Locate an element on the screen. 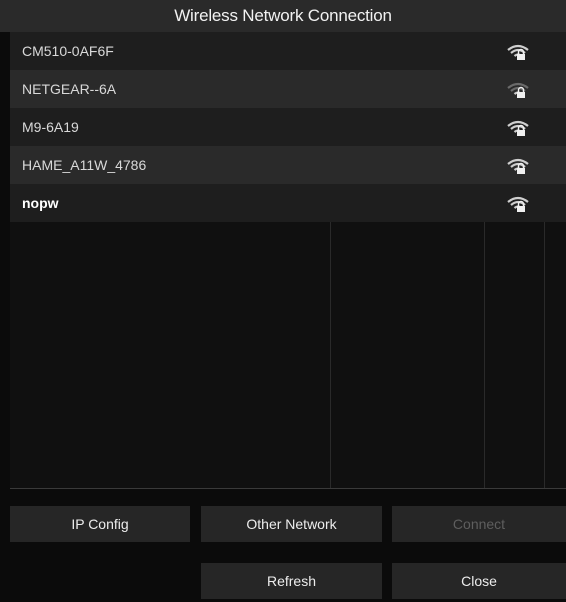 The width and height of the screenshot is (566, 602). network-row: HAME_A11W_4786 is located at coordinates (288, 165).